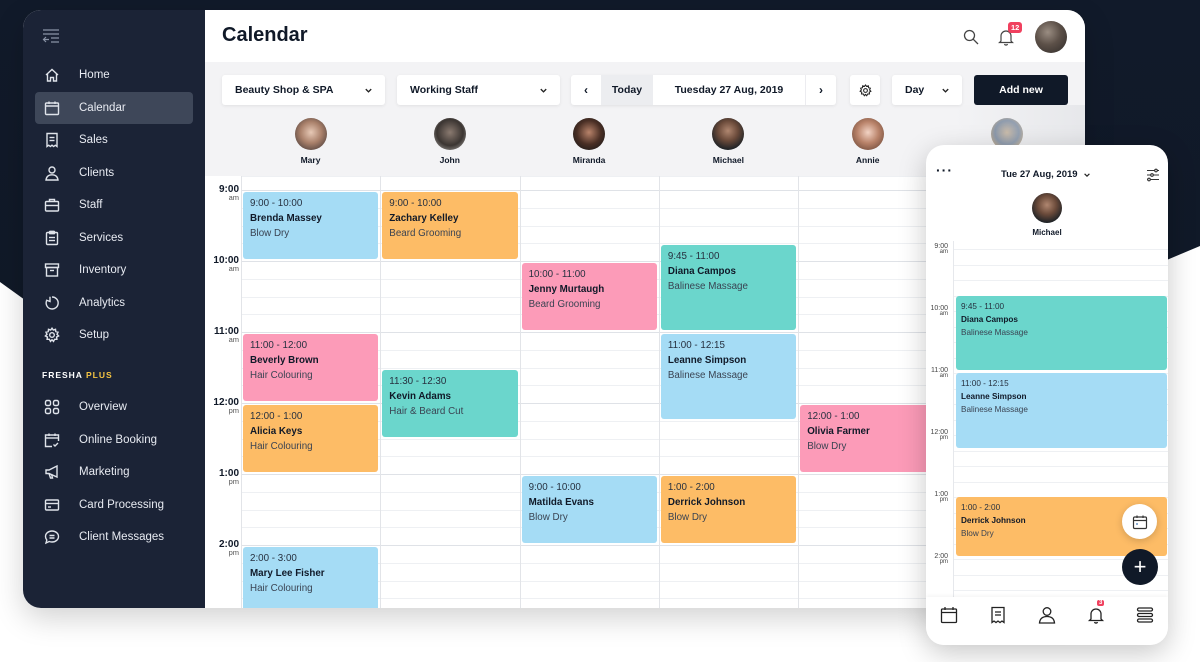 This screenshot has width=1200, height=662. Describe the element at coordinates (1046, 174) in the screenshot. I see `mobile-date-select: Tue 27 Aug, 2019` at that location.